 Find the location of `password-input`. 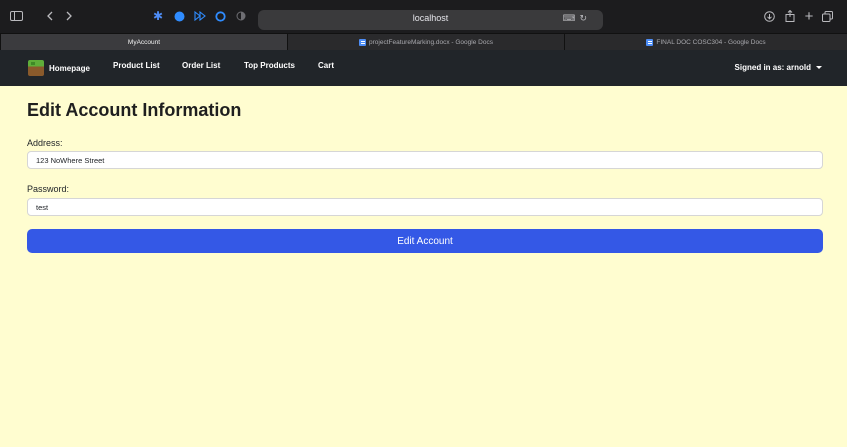

password-input is located at coordinates (425, 207).